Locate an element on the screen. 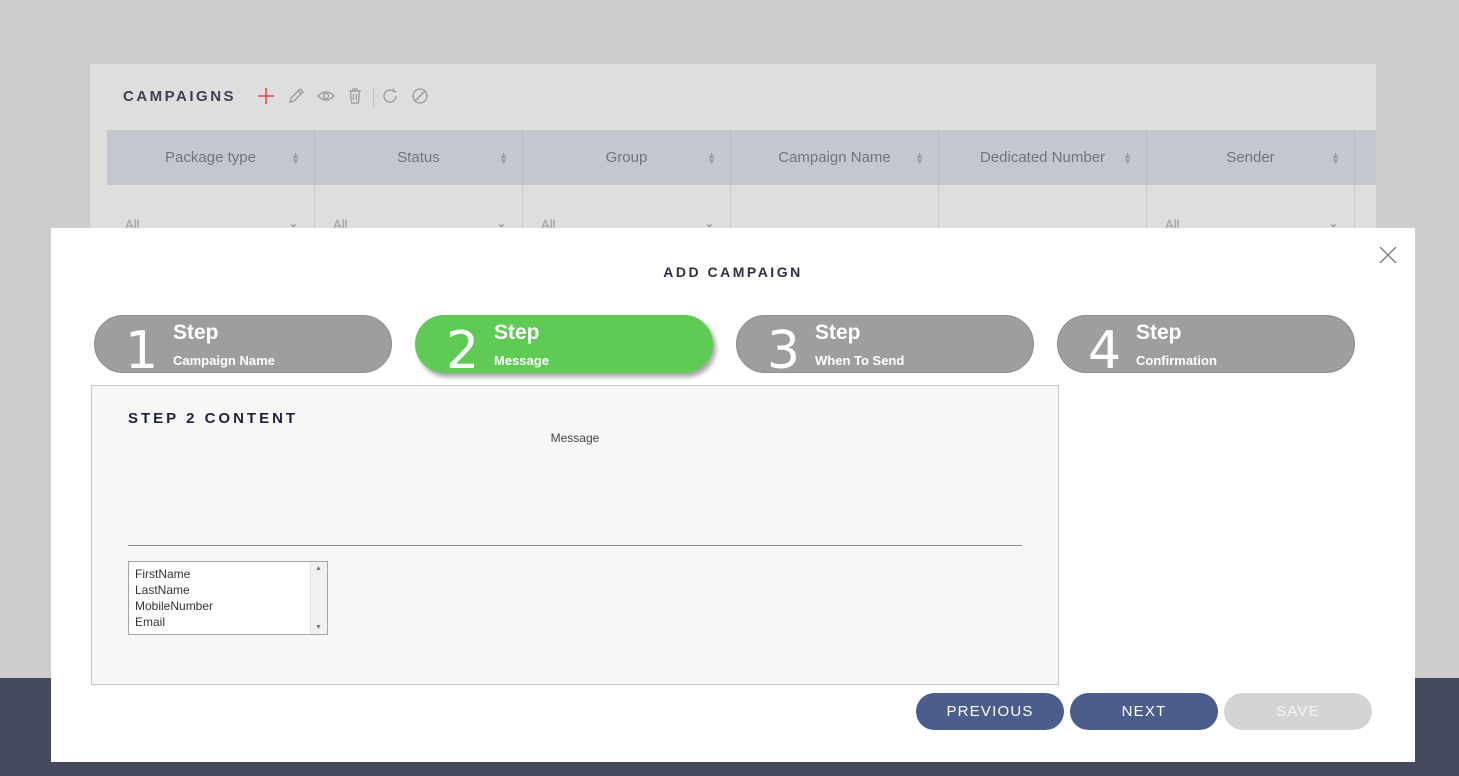  previous-button: PREVIOUS is located at coordinates (990, 711).